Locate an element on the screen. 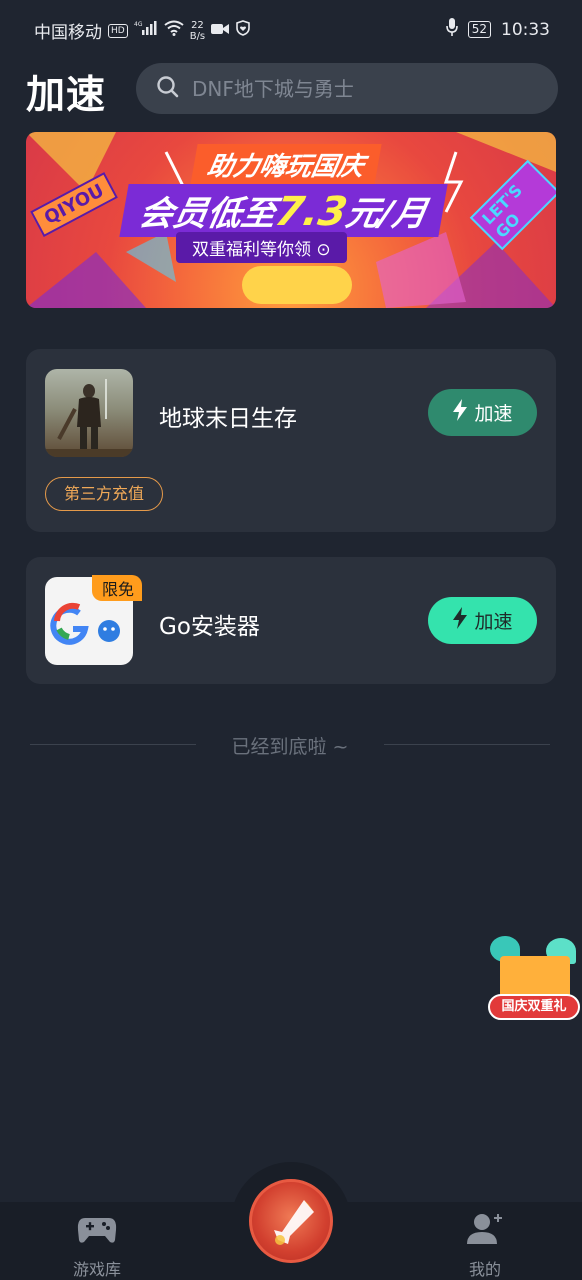  game-icon is located at coordinates (89, 413).